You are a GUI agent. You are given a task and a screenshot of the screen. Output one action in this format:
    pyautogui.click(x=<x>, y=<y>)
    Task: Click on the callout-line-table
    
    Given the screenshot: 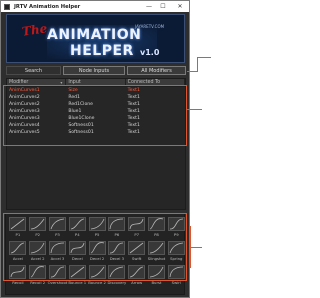 What is the action you would take?
    pyautogui.click(x=194, y=109)
    